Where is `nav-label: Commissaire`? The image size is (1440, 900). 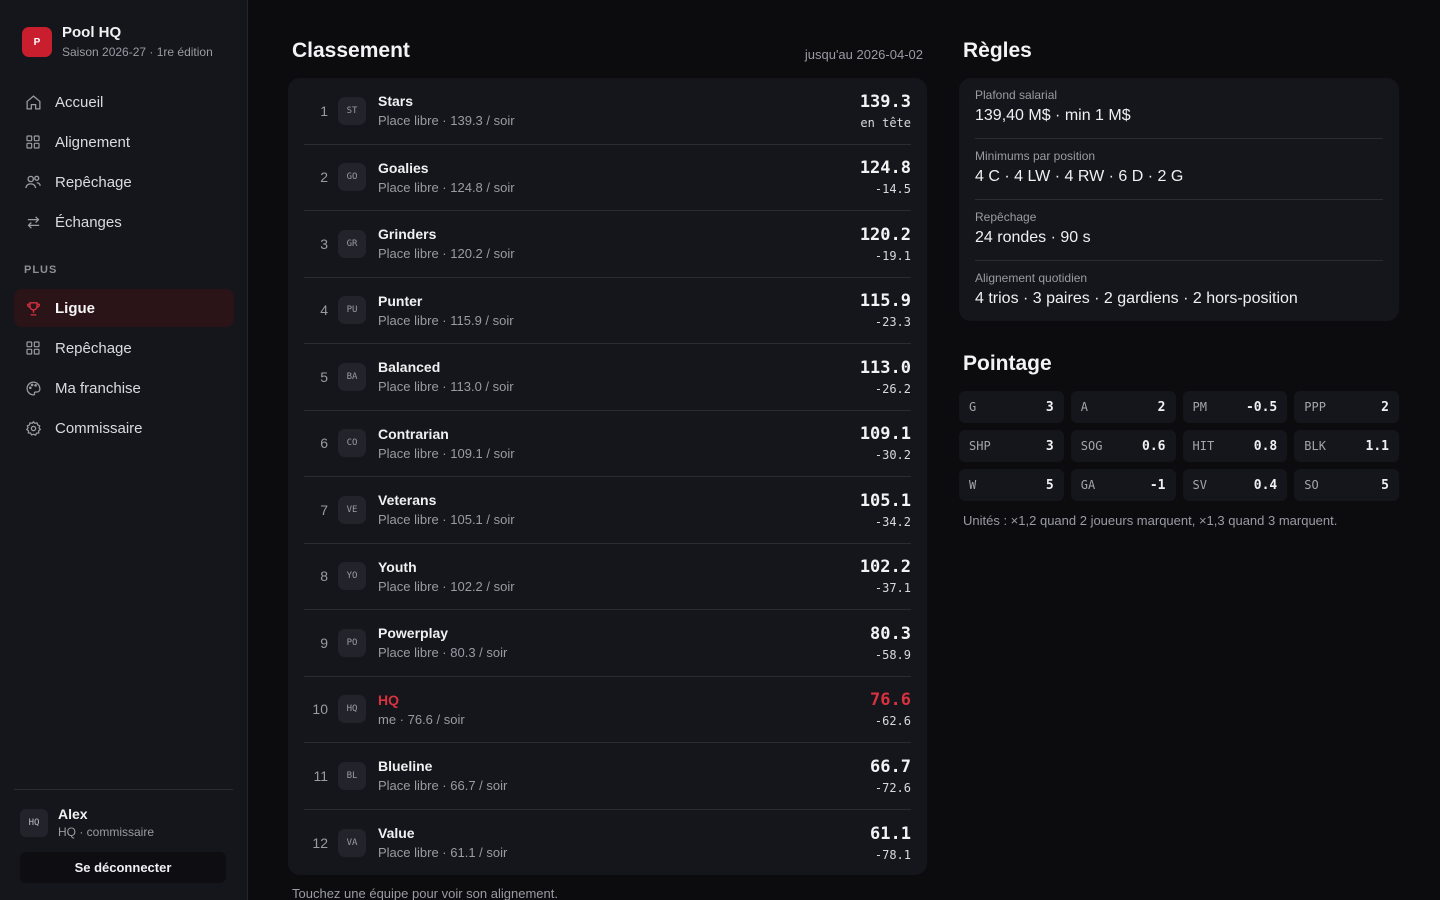 nav-label: Commissaire is located at coordinates (99, 428).